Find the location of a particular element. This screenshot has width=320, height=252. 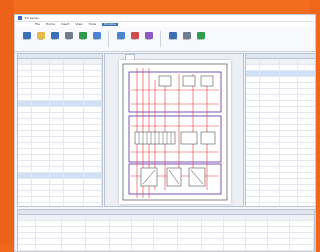

menu-item-view: View is located at coordinates (79, 24).